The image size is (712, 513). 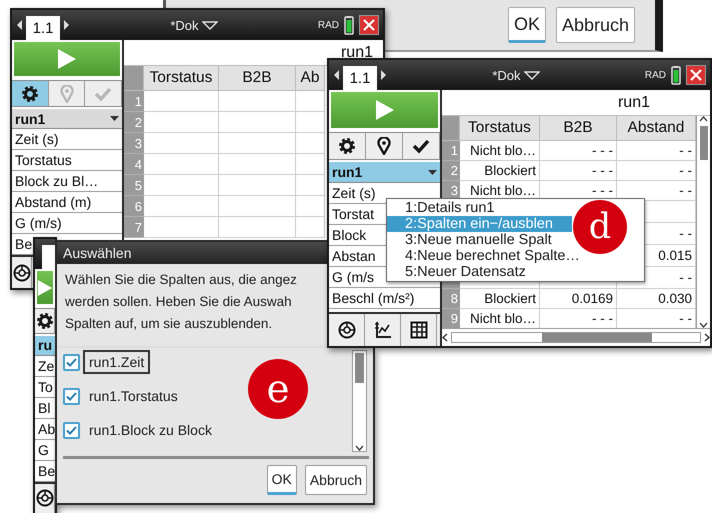 I want to click on check-button, so click(x=421, y=146).